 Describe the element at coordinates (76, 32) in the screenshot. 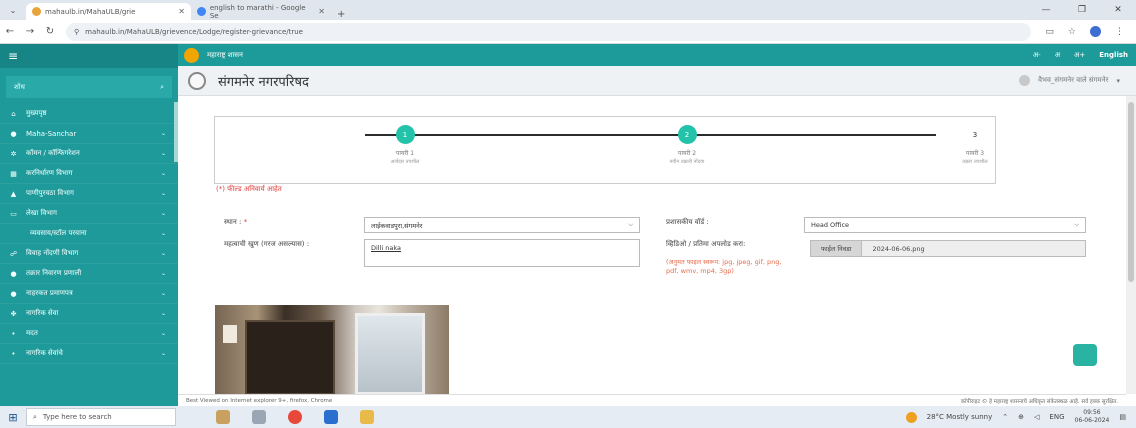

I see `site-info-icon: ⚲` at that location.